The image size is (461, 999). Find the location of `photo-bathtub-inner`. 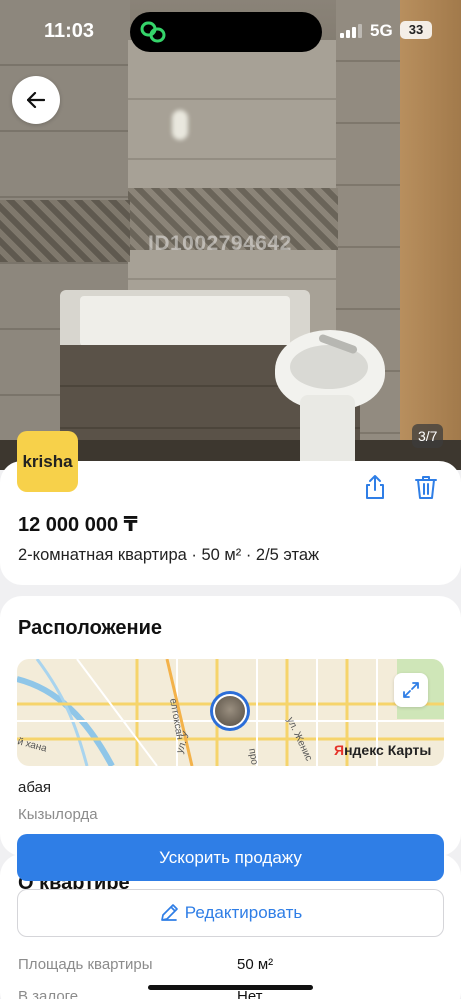

photo-bathtub-inner is located at coordinates (185, 321).